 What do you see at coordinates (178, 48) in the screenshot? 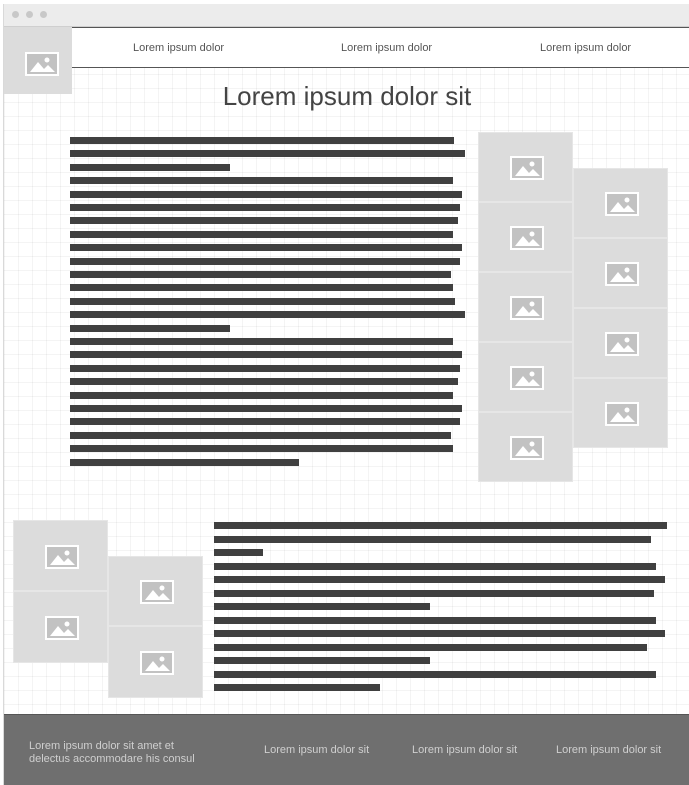
I see `nav-link-1: Lorem ipsum dolor` at bounding box center [178, 48].